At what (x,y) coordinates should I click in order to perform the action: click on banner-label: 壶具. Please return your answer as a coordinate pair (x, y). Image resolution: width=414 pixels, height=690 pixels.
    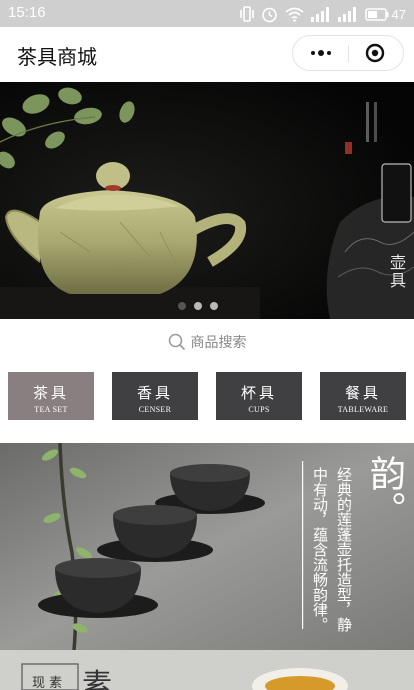
    Looking at the image, I should click on (396, 272).